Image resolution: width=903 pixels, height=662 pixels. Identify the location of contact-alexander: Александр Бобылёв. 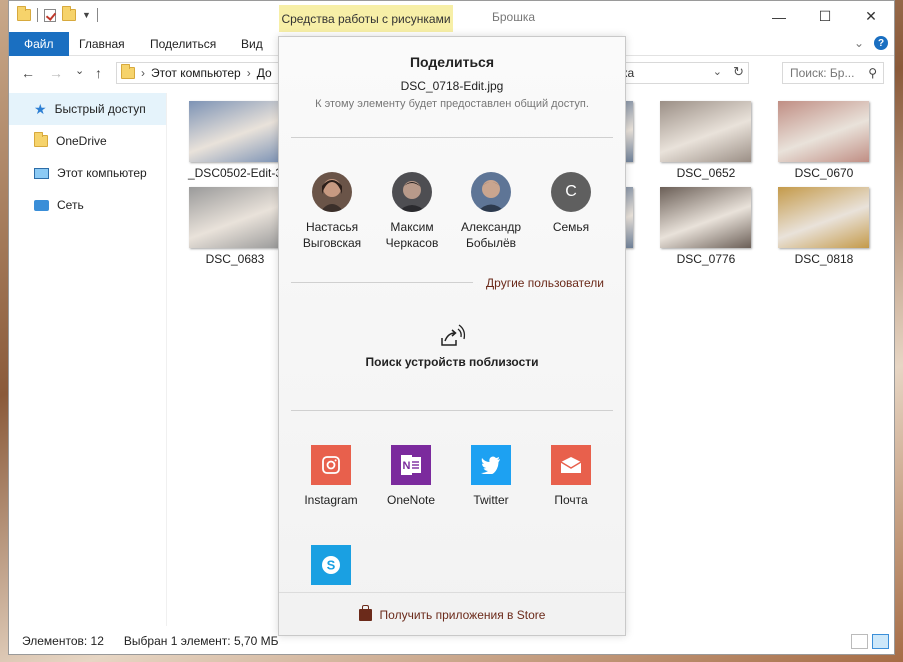
(491, 211).